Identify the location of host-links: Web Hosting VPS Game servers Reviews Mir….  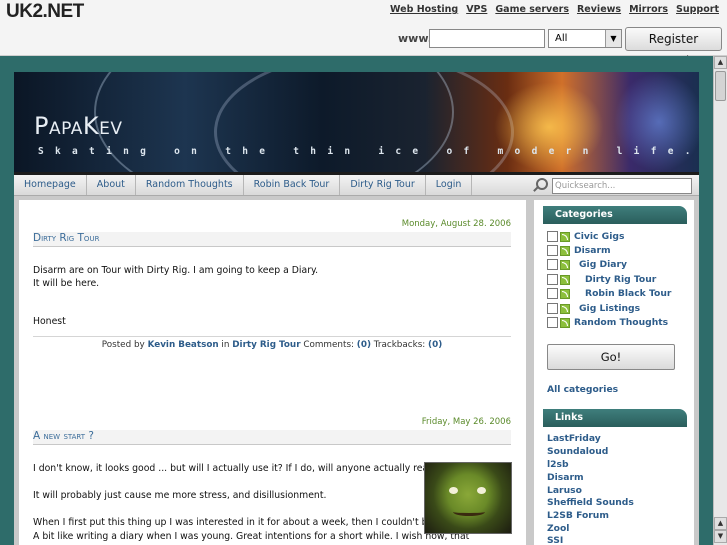
(554, 9).